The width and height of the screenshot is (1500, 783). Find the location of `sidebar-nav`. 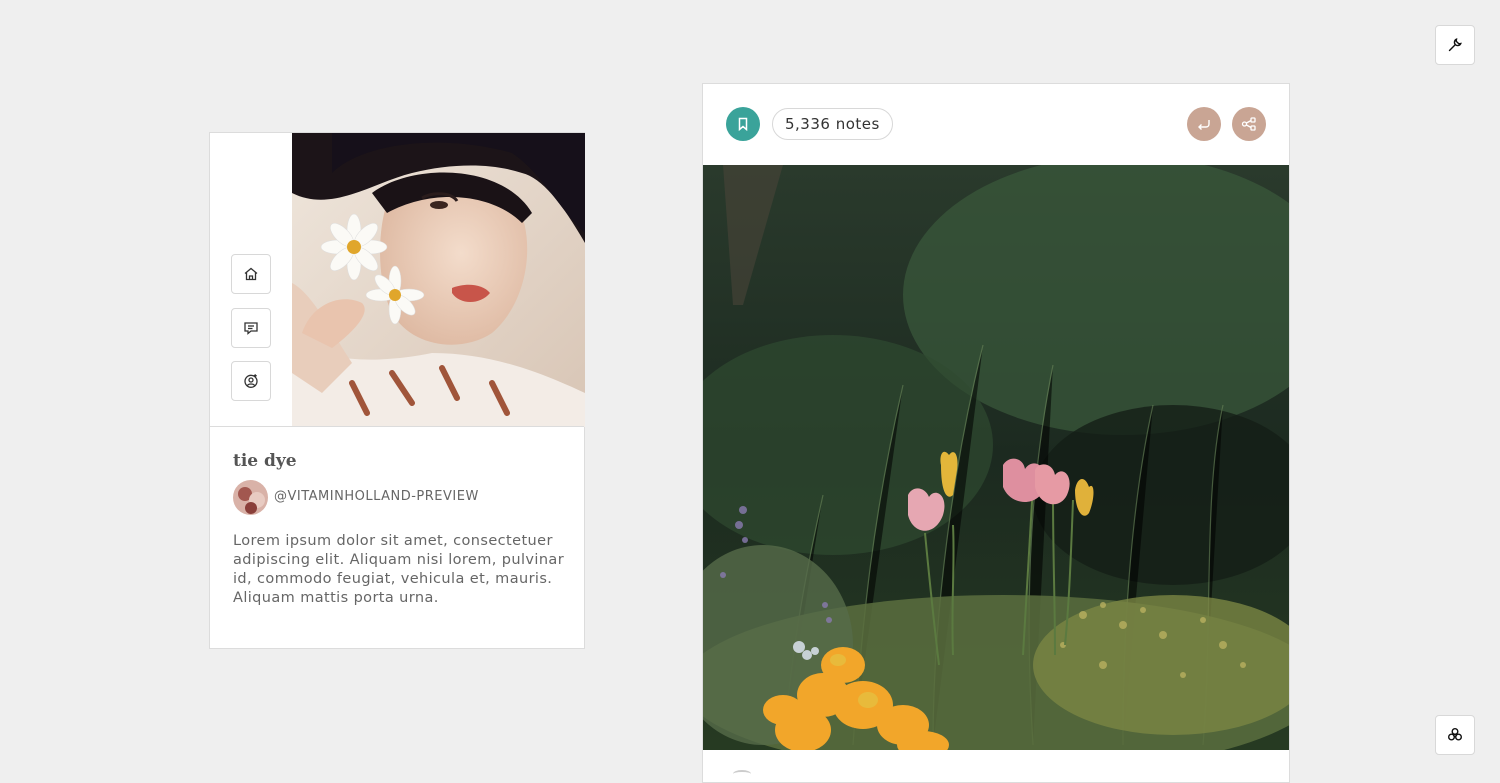

sidebar-nav is located at coordinates (251, 280).